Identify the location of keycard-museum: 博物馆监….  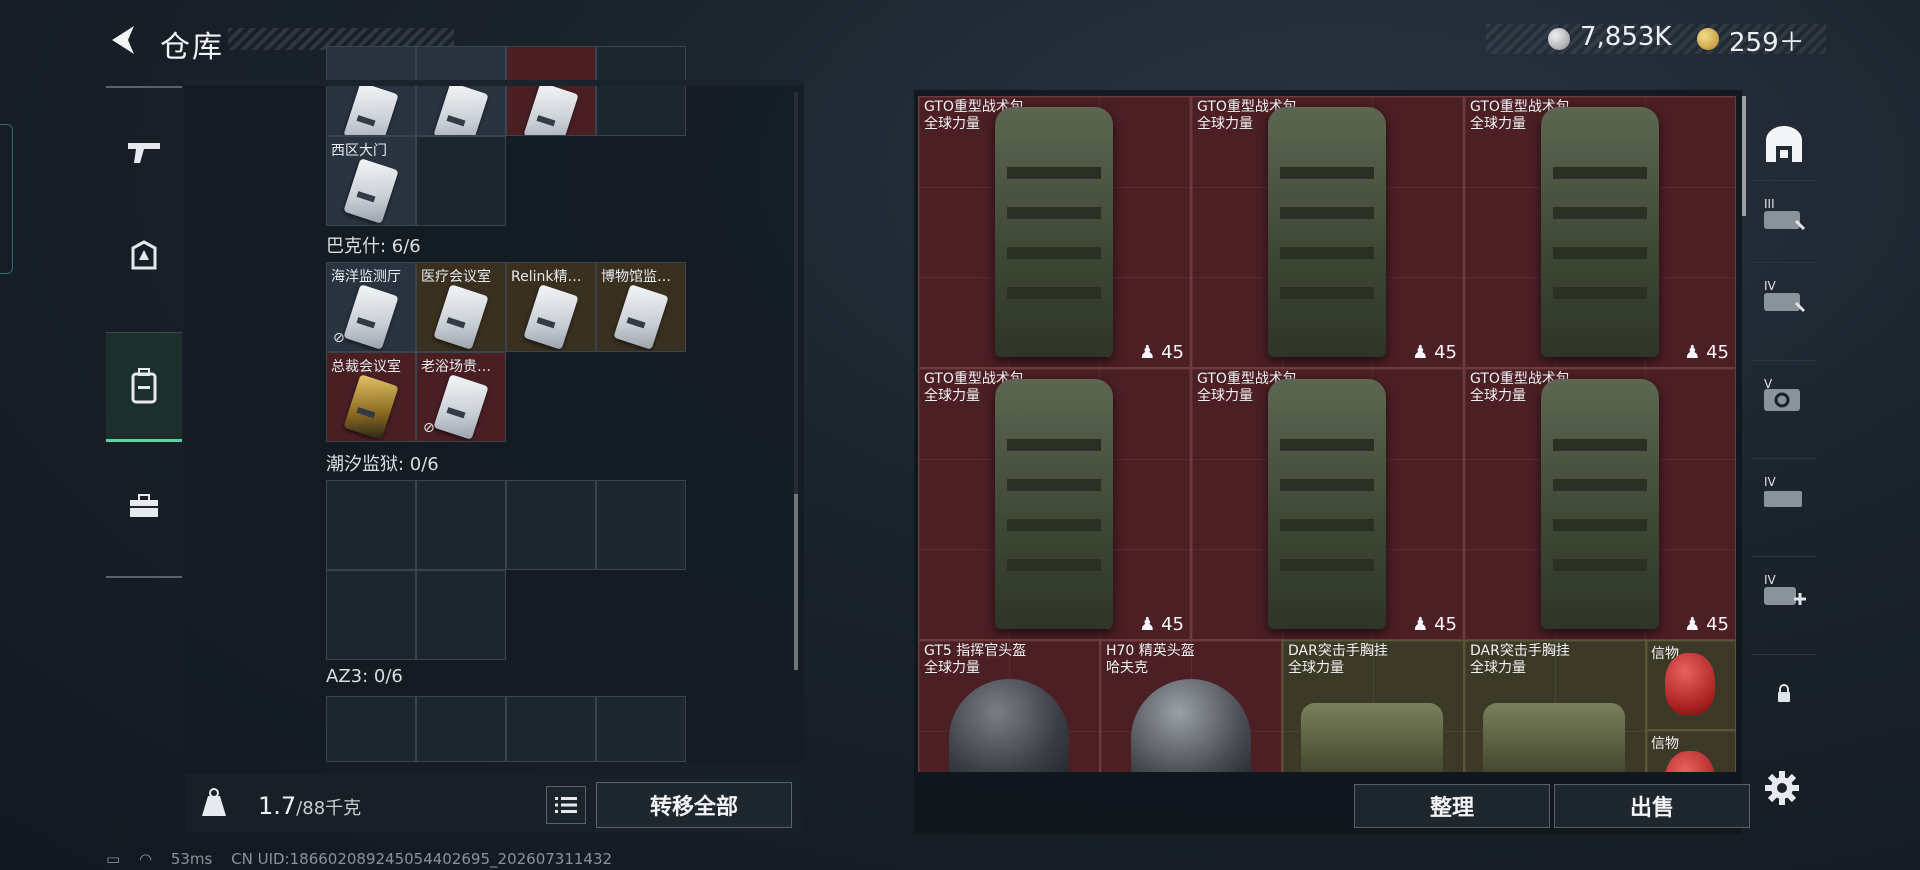
(641, 307).